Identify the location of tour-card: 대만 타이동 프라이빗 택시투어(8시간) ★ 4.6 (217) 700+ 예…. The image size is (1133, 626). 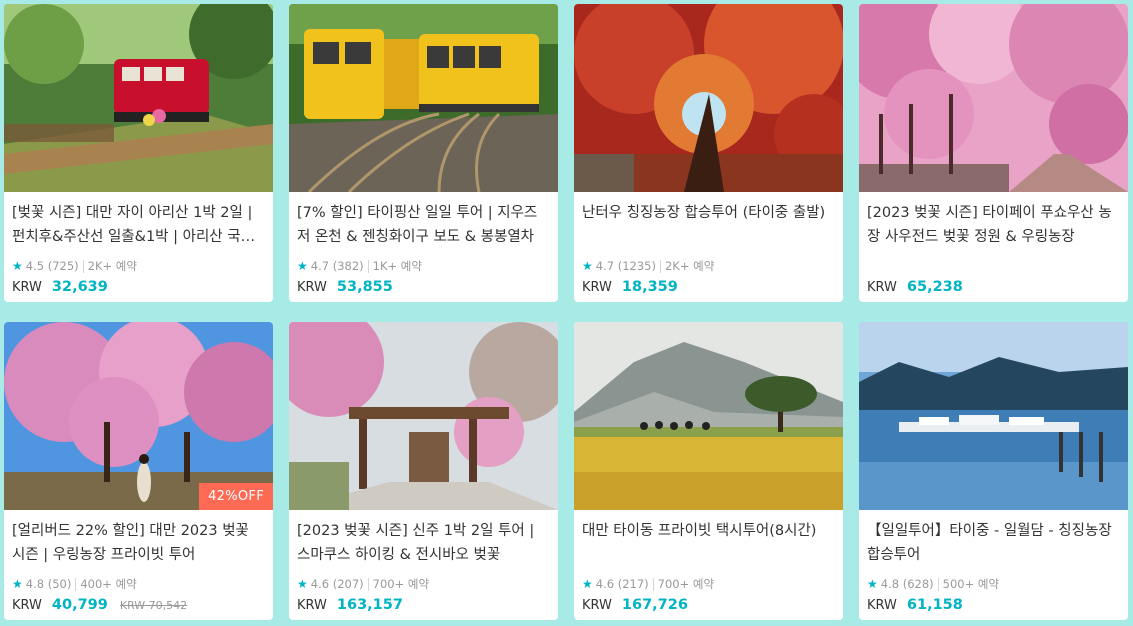
(708, 471).